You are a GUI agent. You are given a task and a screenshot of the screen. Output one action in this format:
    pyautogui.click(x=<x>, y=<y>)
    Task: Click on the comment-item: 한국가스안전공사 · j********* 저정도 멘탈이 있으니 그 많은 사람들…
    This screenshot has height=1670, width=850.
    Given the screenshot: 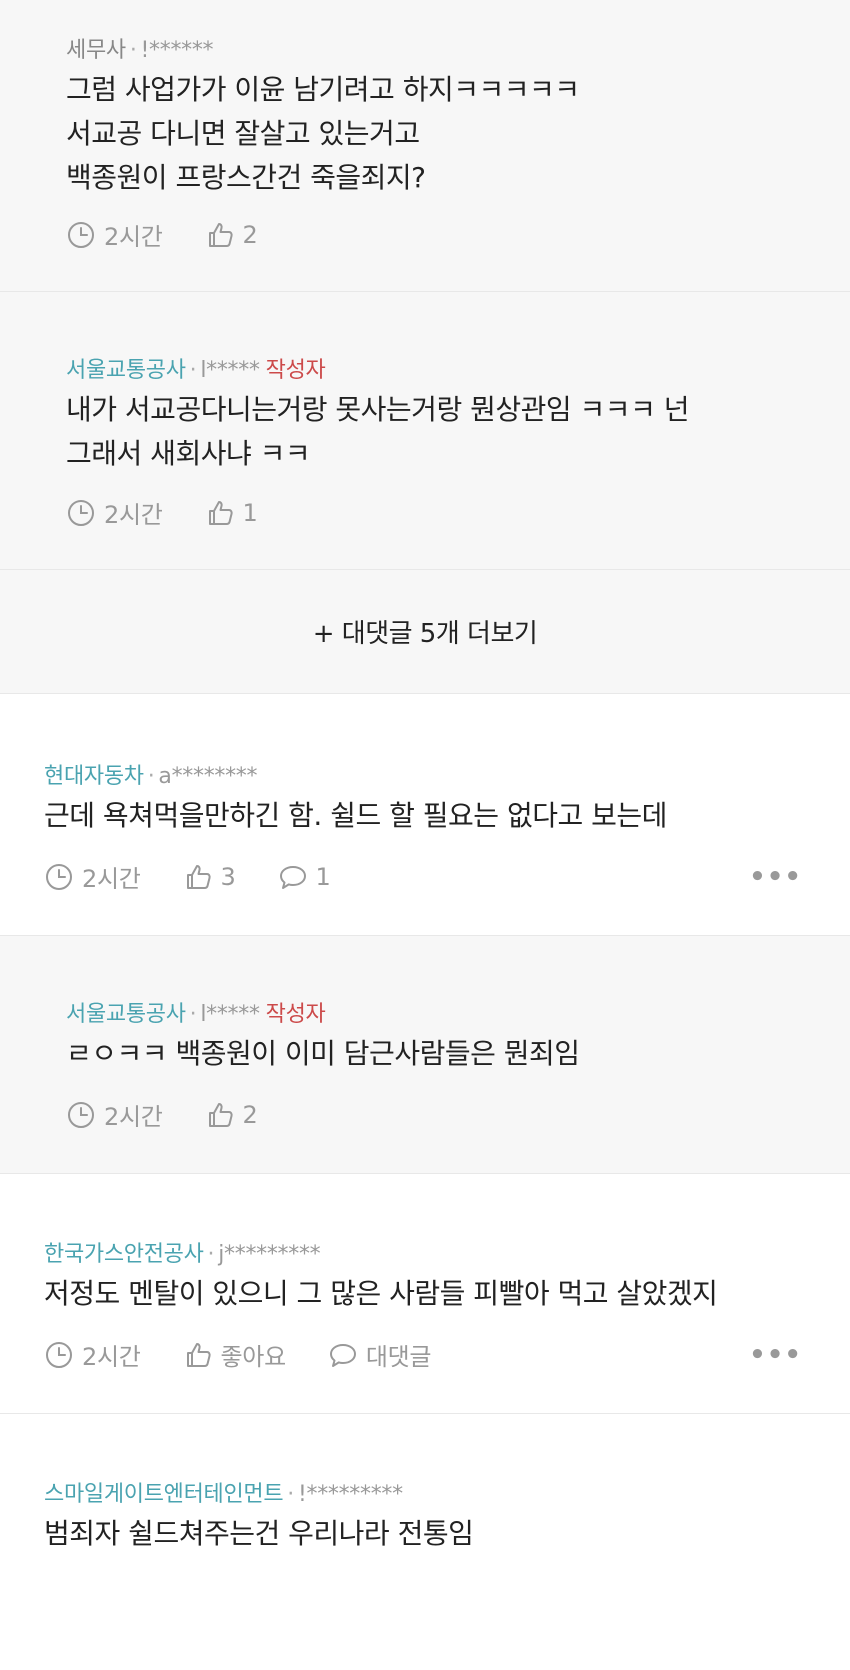 What is the action you would take?
    pyautogui.click(x=425, y=1294)
    